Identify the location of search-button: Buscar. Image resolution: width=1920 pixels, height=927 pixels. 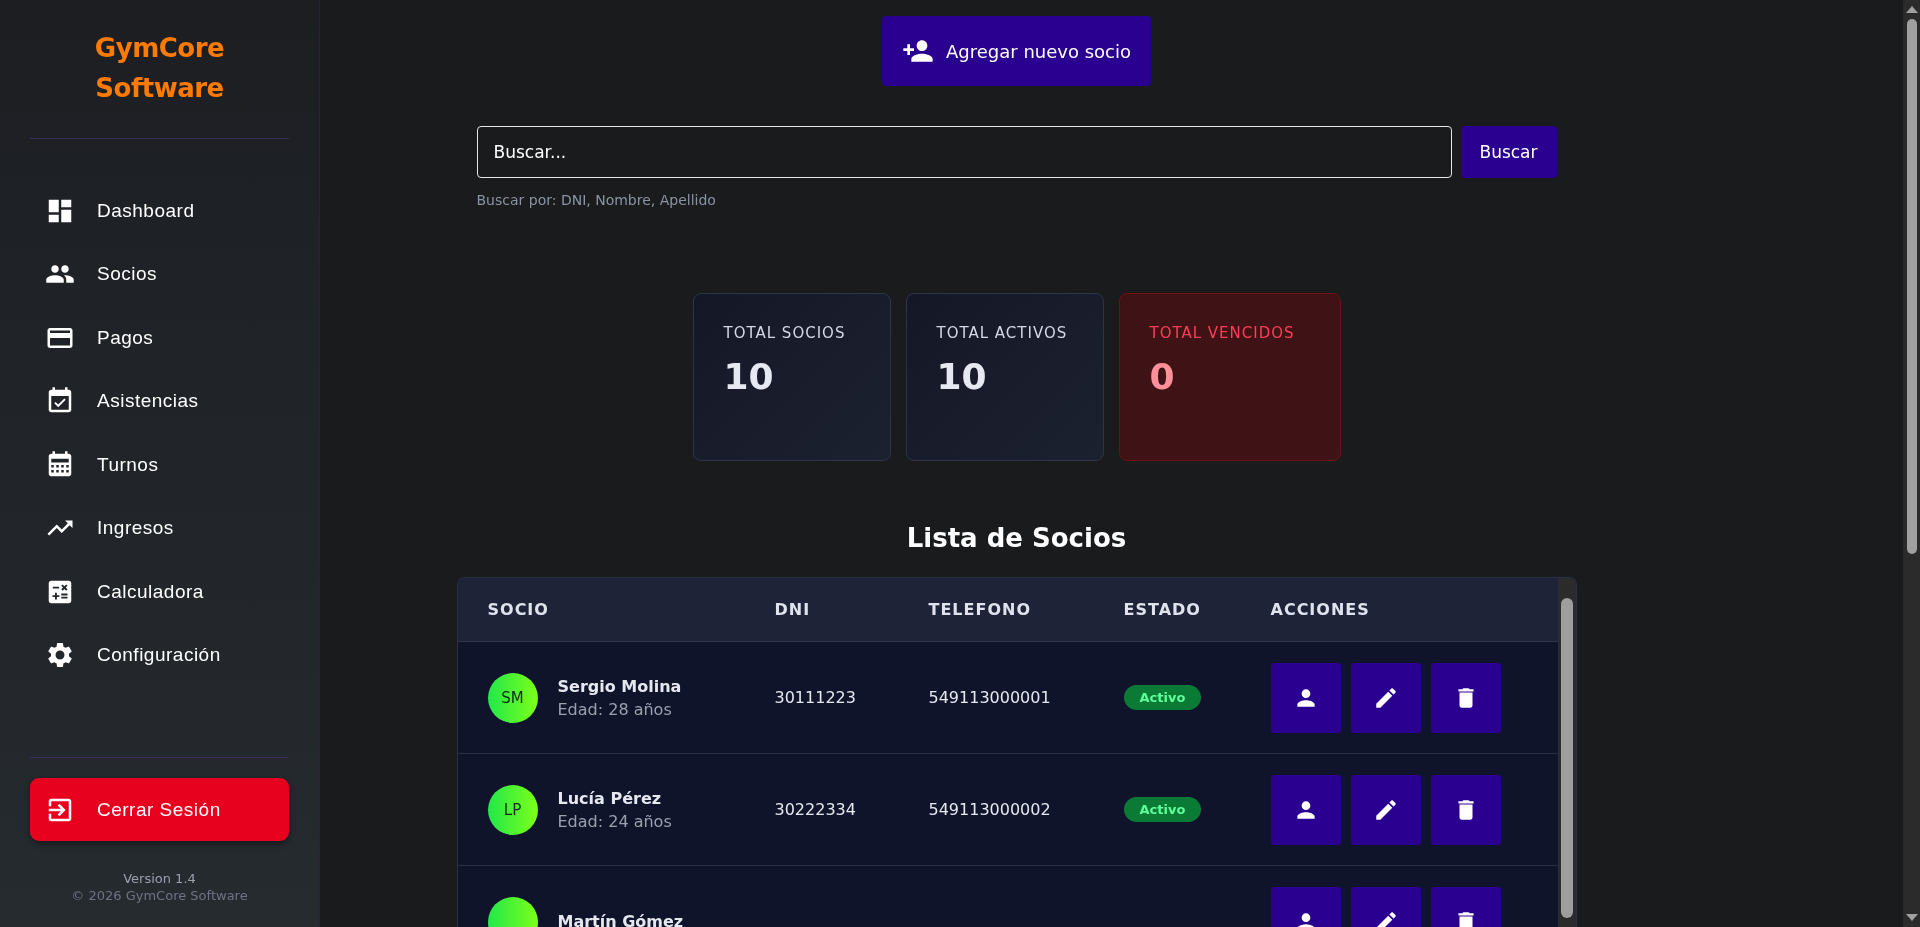
(1508, 152).